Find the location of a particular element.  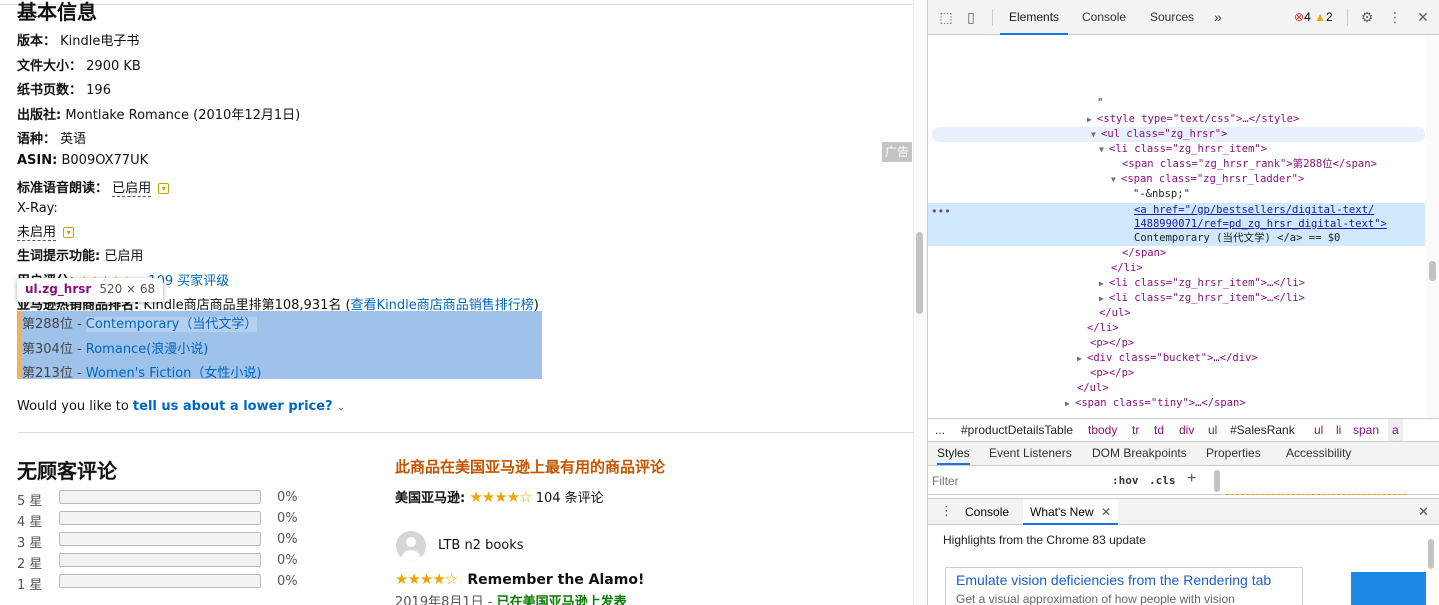

tab-styles: Styles is located at coordinates (953, 453).